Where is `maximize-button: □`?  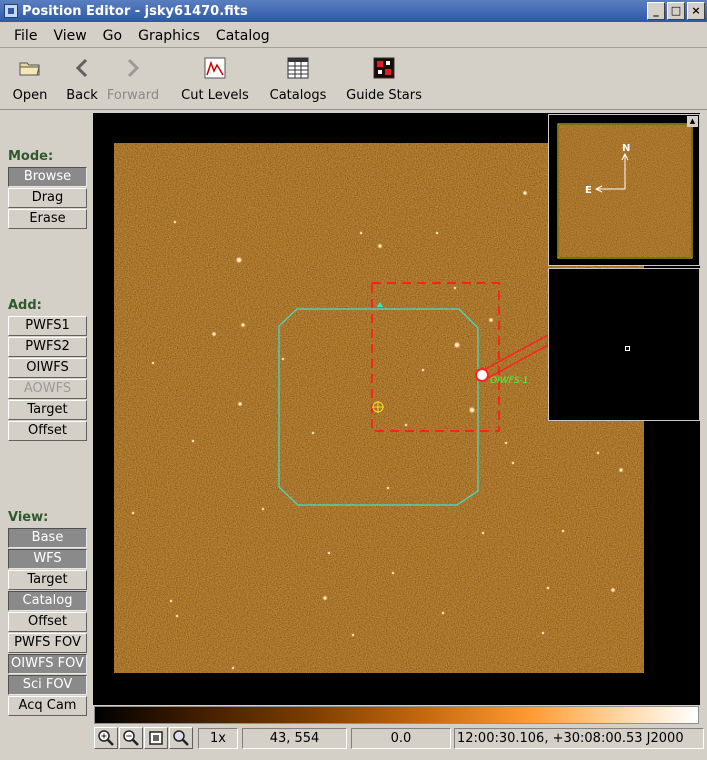
maximize-button: □ is located at coordinates (676, 11).